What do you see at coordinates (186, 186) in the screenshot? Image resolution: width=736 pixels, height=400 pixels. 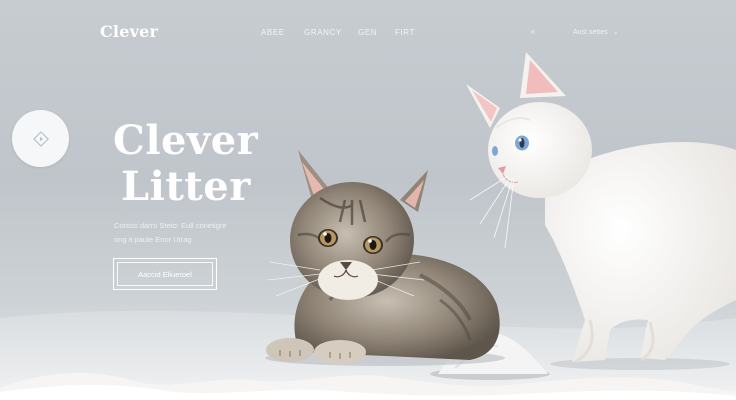 I see `hero-title-line-2: Litter` at bounding box center [186, 186].